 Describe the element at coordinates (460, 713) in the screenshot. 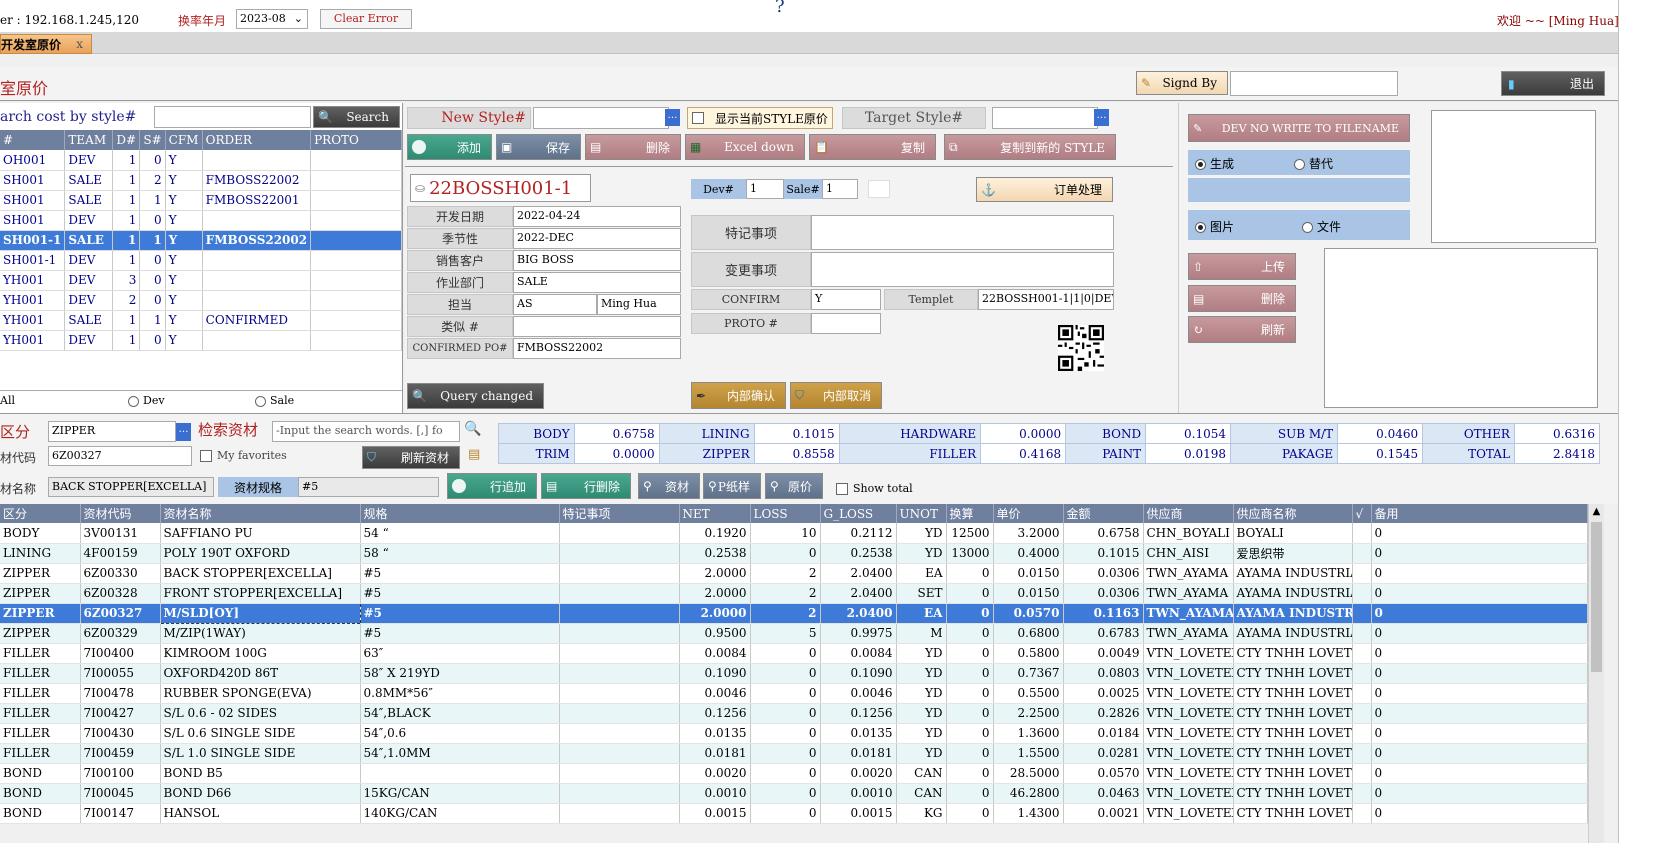

I see `bom-cell: 54″,BLACK` at that location.